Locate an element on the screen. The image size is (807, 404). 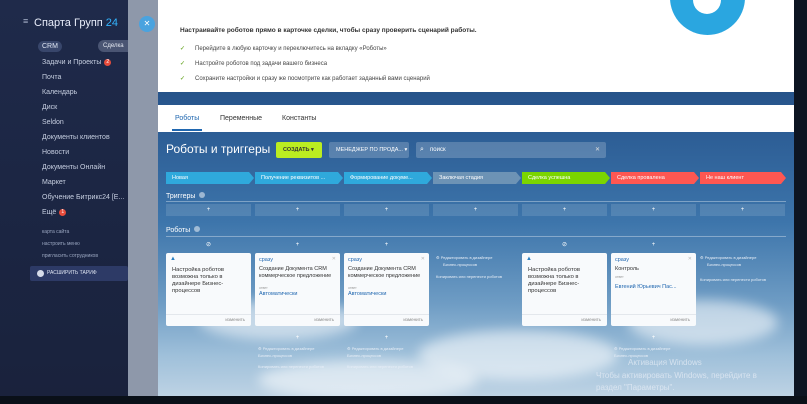
sidebar-item-market: Маркет is located at coordinates (85, 182).